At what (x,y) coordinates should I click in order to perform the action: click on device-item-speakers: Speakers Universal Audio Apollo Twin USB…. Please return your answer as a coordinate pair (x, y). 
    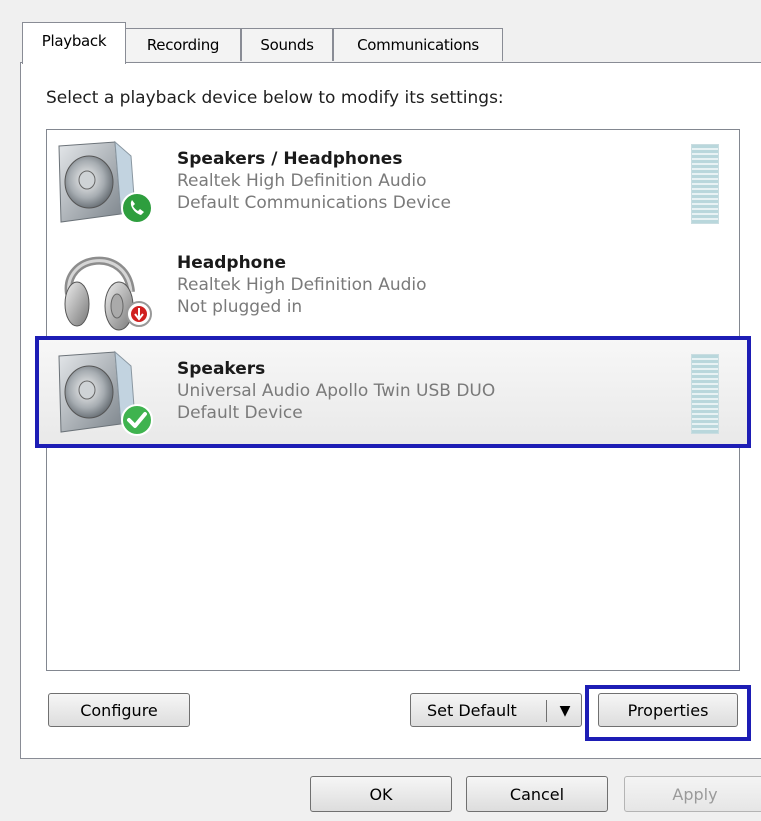
    Looking at the image, I should click on (393, 392).